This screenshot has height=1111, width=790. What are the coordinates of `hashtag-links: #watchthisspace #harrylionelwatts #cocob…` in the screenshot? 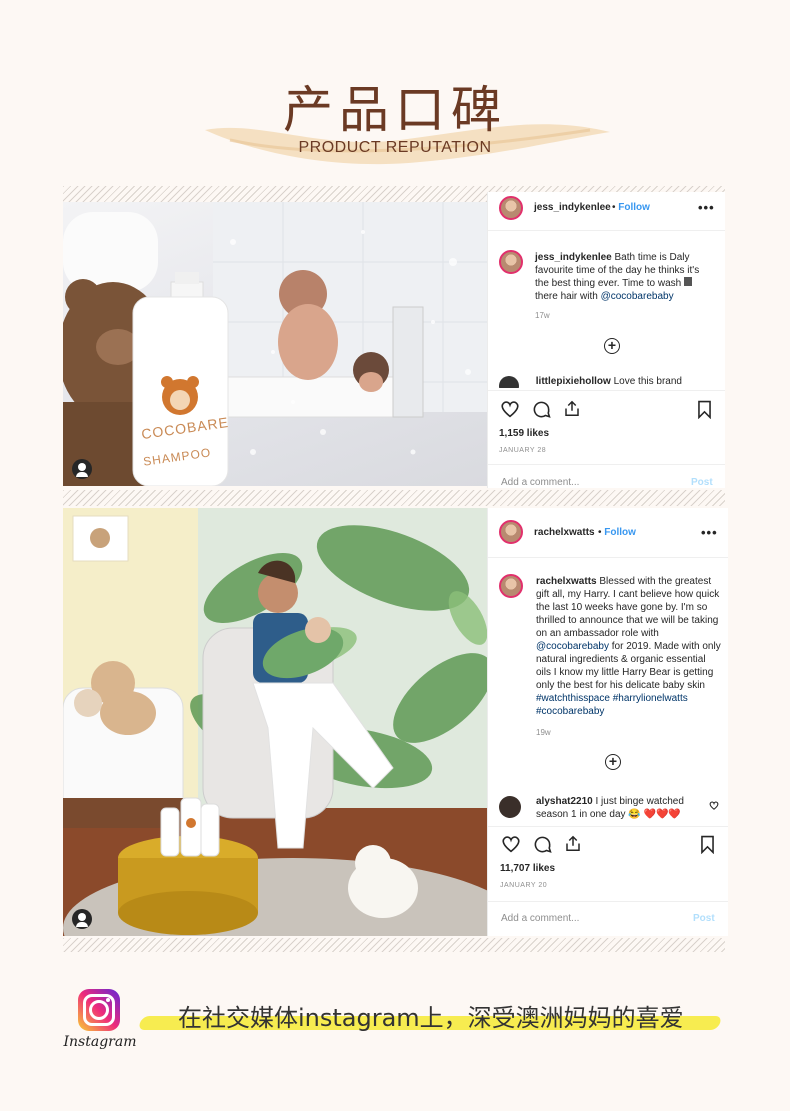 It's located at (612, 705).